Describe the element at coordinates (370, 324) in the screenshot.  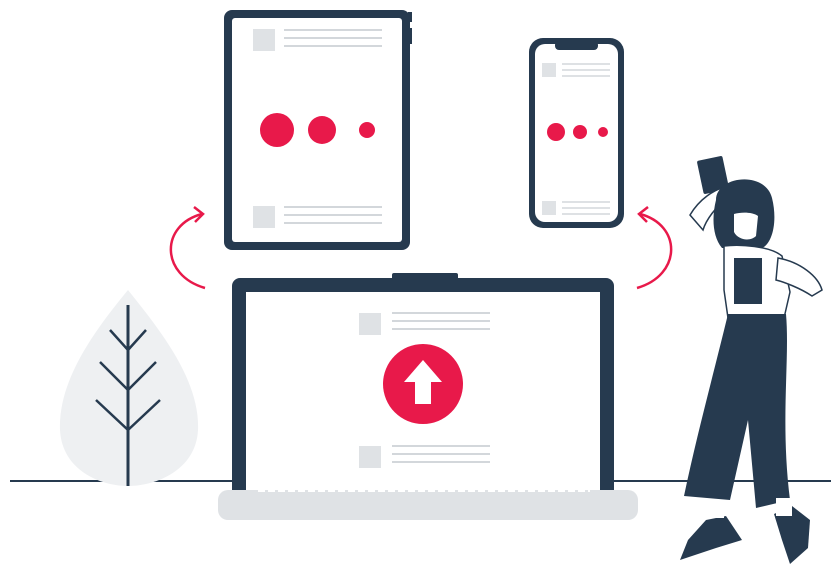
I see `laptop-thumbnail-top` at that location.